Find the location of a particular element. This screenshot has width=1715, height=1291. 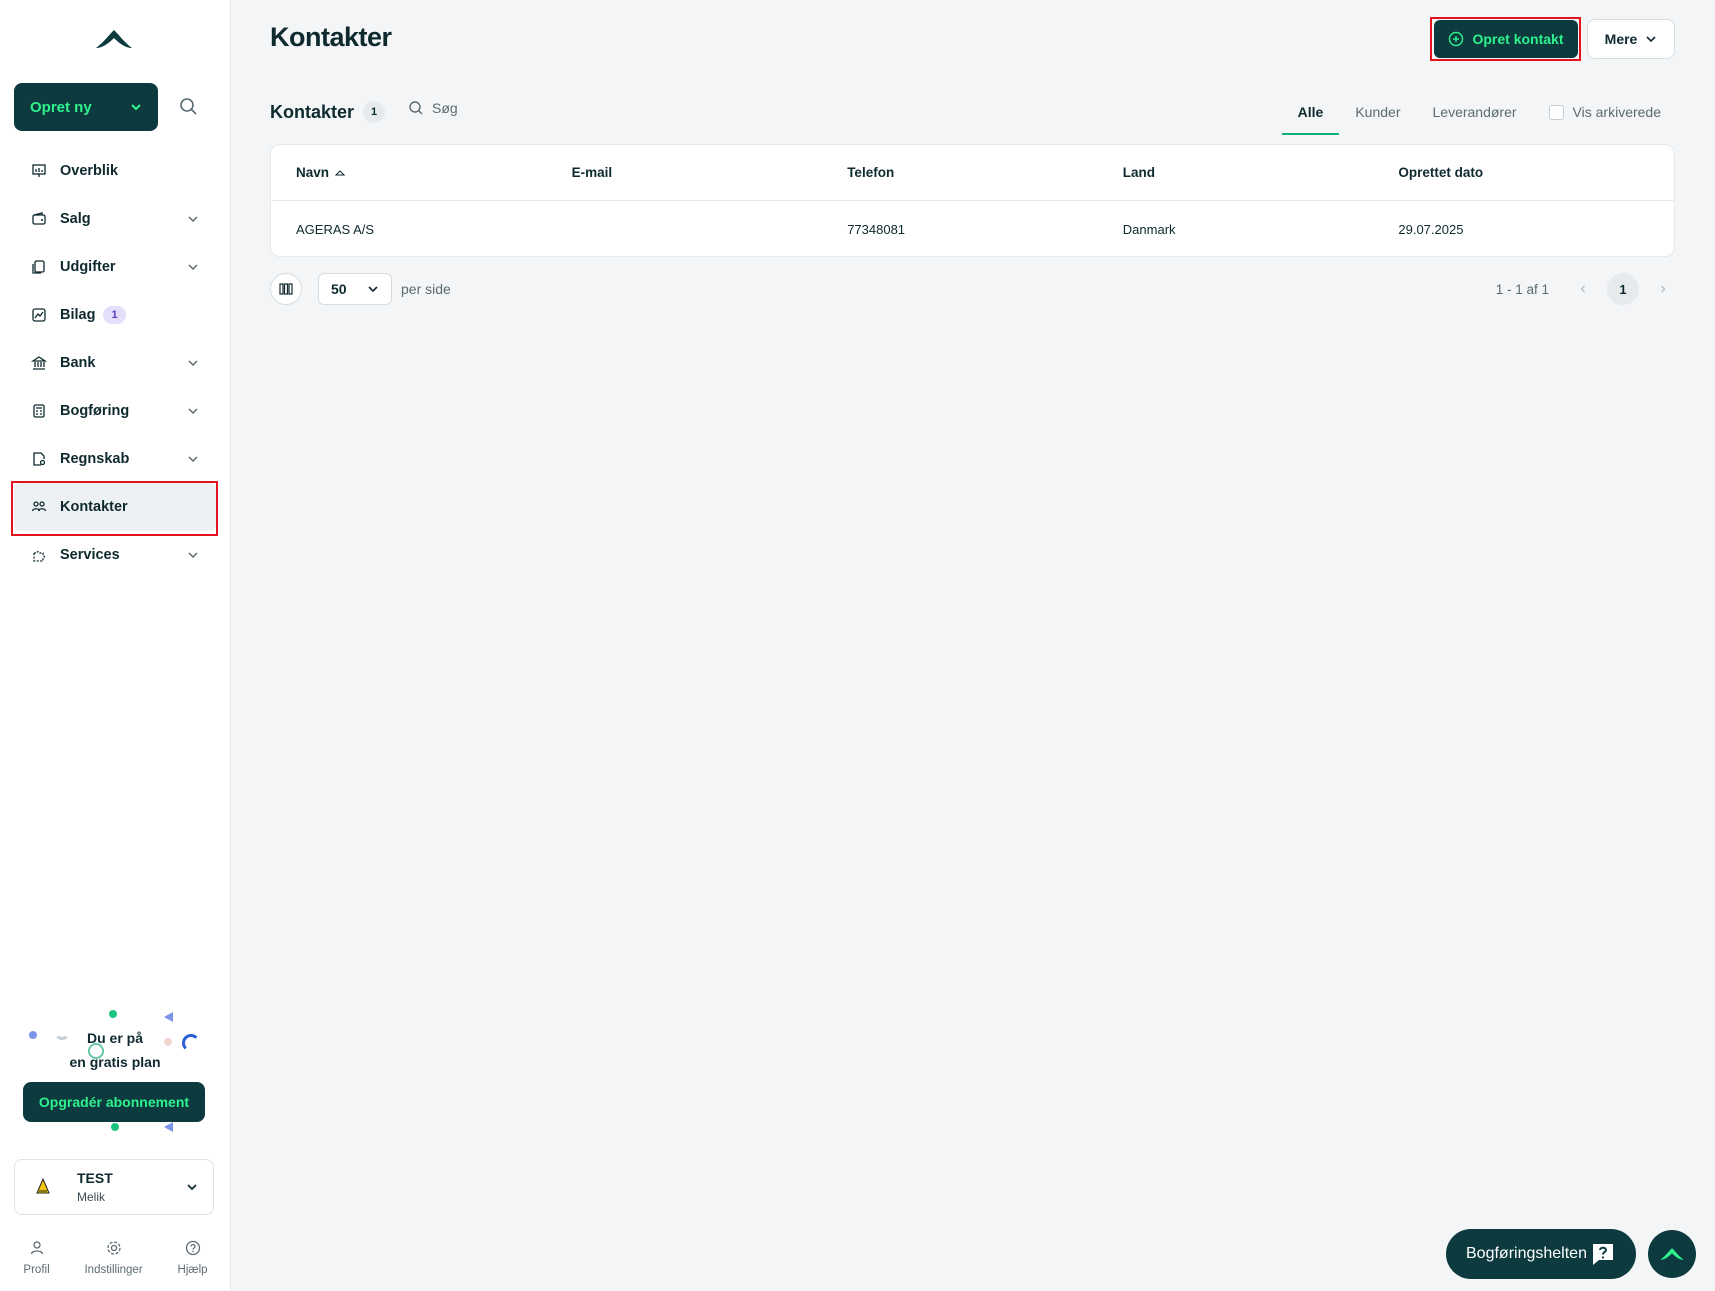

sidebar-item-bilag: Bilag 1 is located at coordinates (115, 315).